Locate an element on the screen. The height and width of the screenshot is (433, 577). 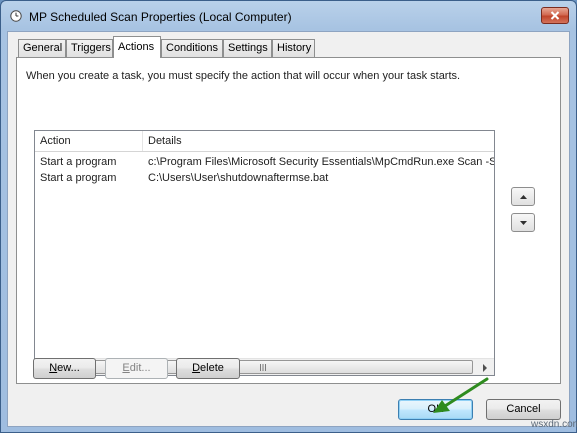
horizontal-scrollbar is located at coordinates (264, 366).